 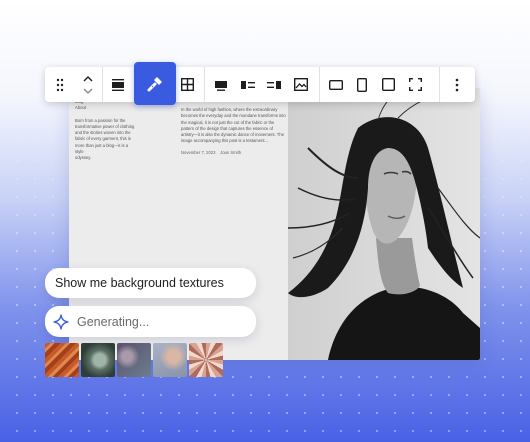 What do you see at coordinates (154, 83) in the screenshot?
I see `ai-brush-icon` at bounding box center [154, 83].